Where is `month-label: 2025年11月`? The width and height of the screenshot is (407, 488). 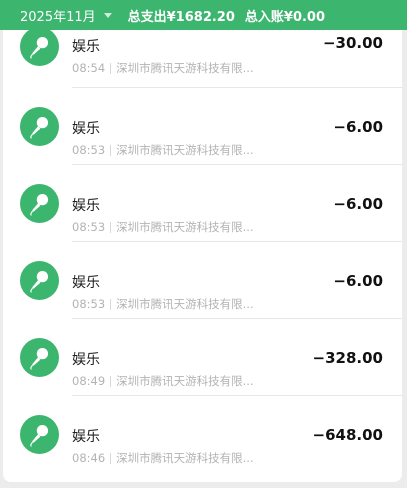 month-label: 2025年11月 is located at coordinates (58, 15).